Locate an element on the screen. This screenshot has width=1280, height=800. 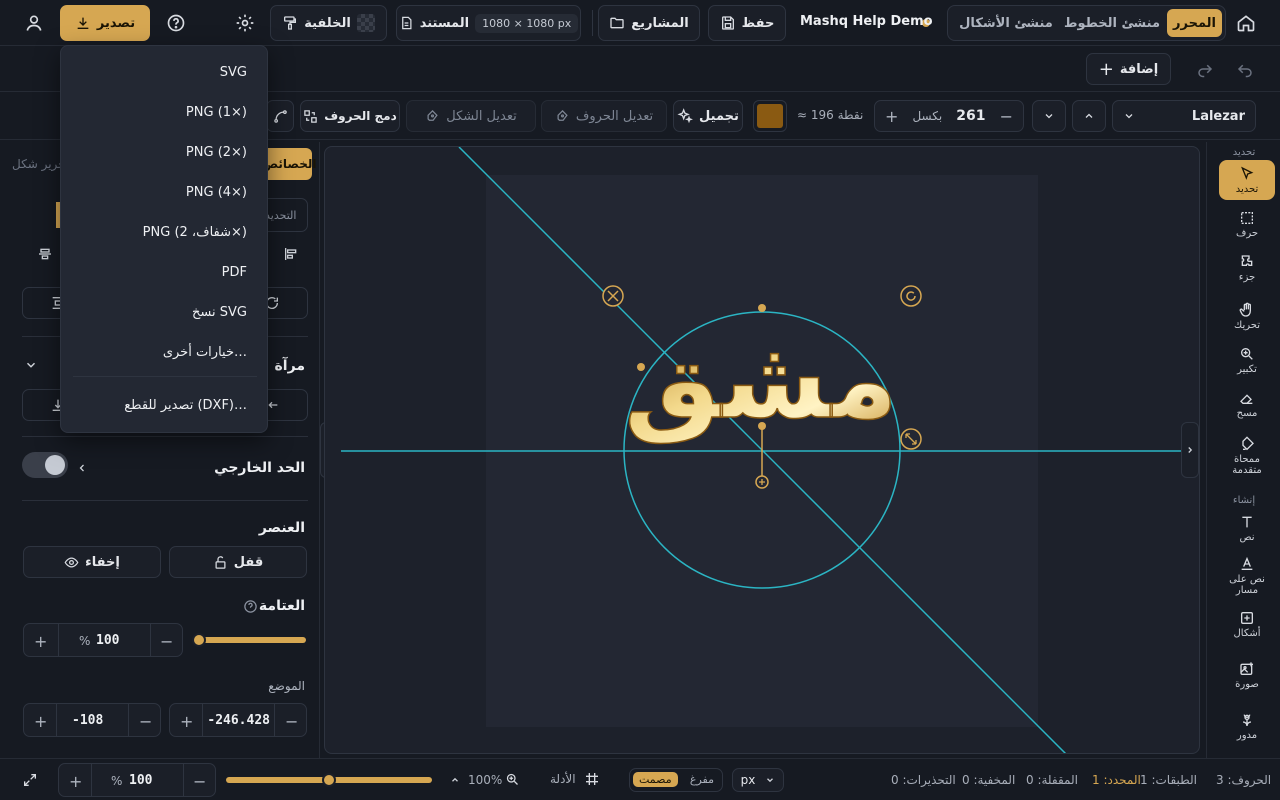
tab-editor: المحرر is located at coordinates (1194, 23).